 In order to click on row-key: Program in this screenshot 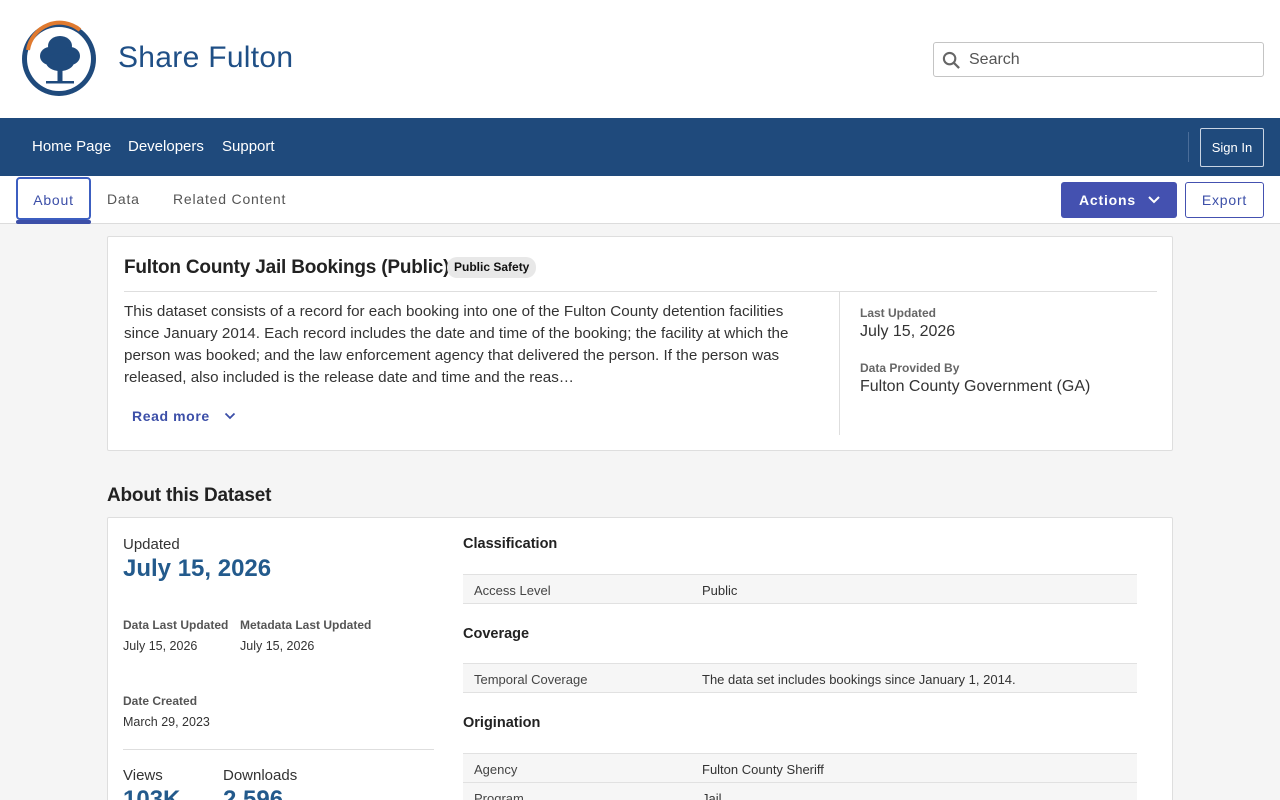, I will do `click(499, 795)`.